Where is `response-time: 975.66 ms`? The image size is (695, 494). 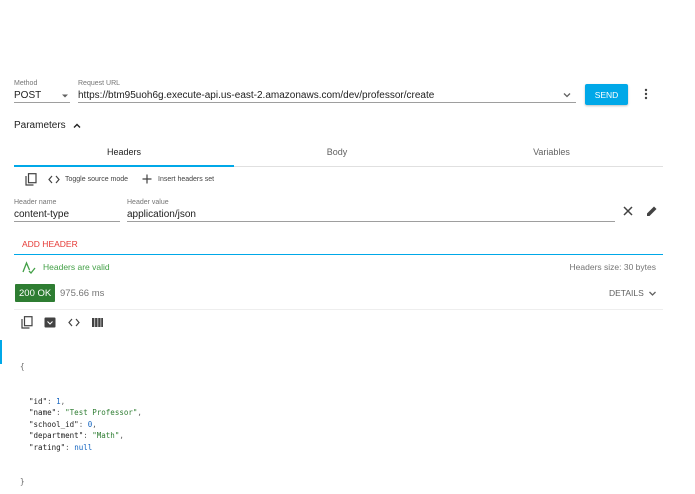 response-time: 975.66 ms is located at coordinates (82, 293).